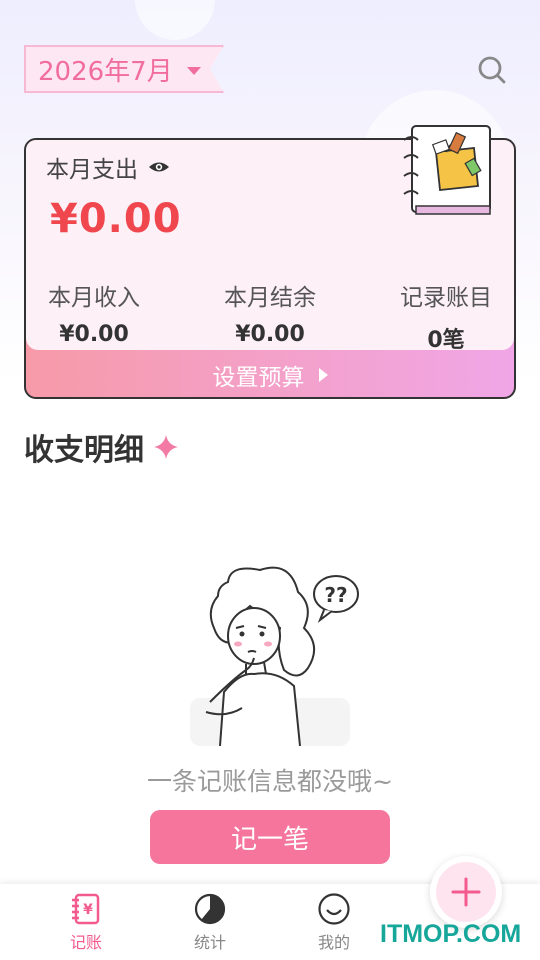  Describe the element at coordinates (209, 942) in the screenshot. I see `nav-label-statistics: 统计` at that location.